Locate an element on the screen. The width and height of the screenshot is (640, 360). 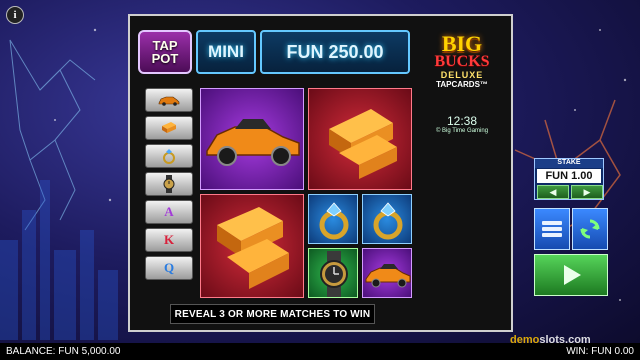
balance-text: BALANCE: FUN 5,000.00 is located at coordinates (63, 351).